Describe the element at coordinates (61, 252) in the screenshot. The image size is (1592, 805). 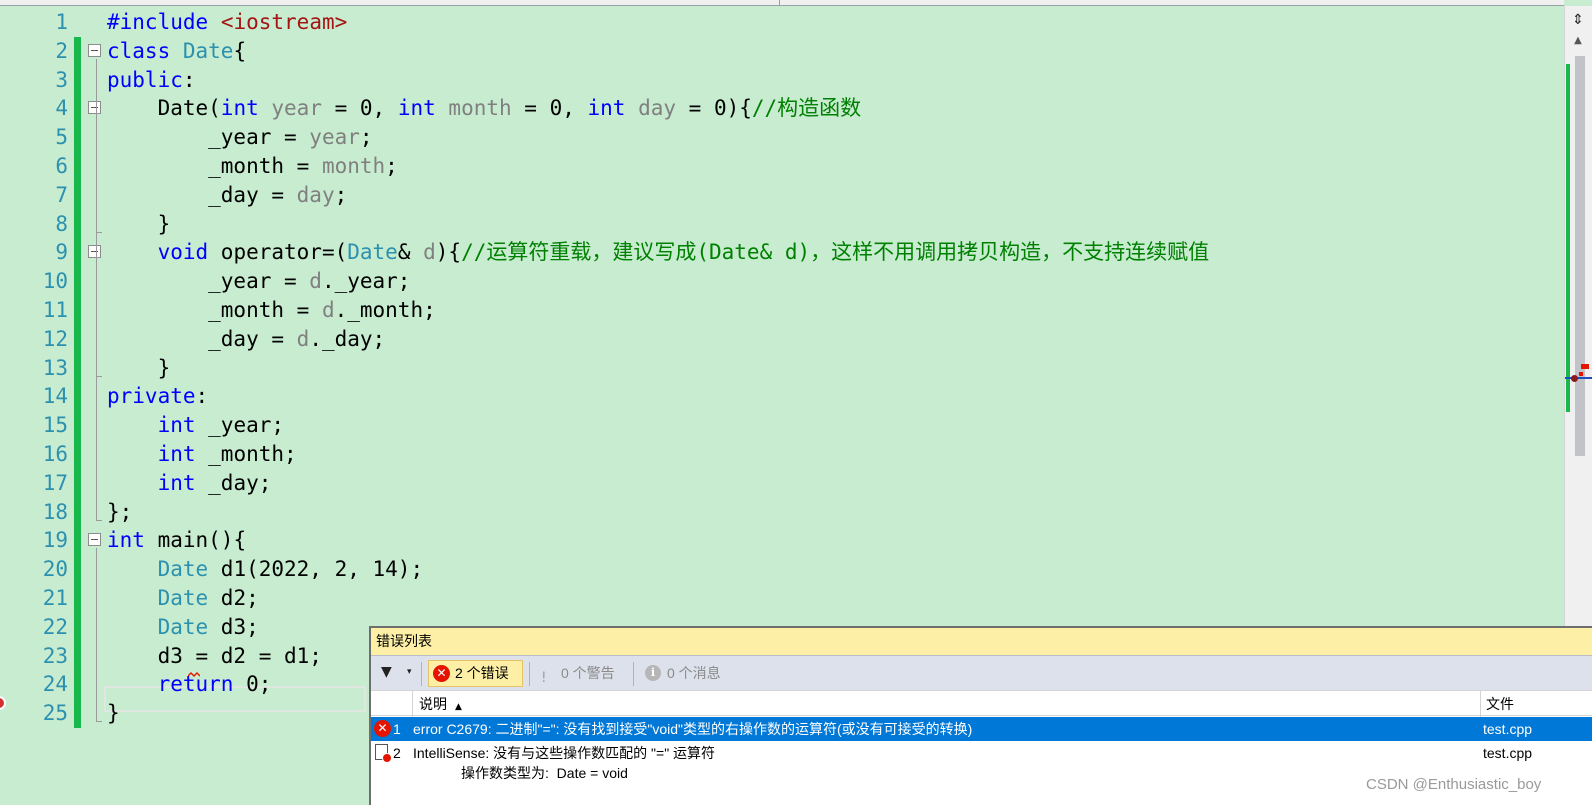
I see `line-number: 9` at that location.